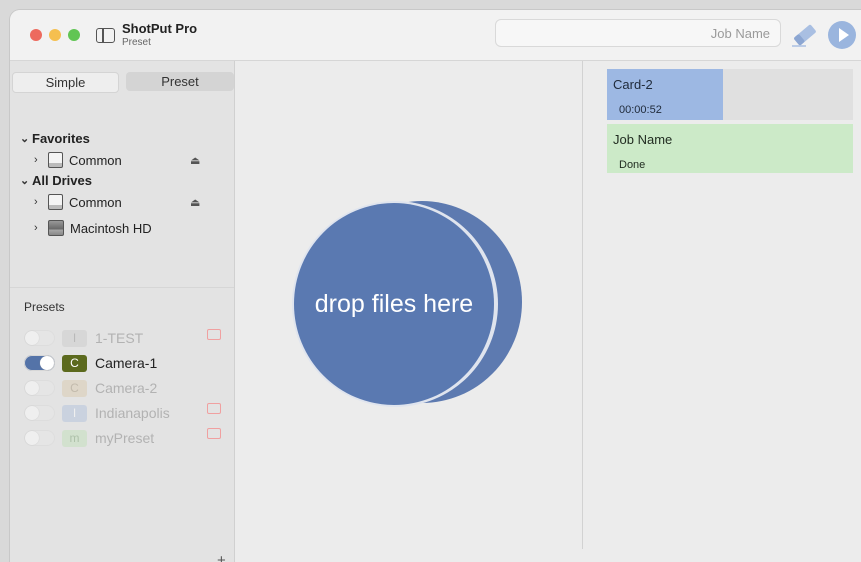  I want to click on minimize-window-button, so click(55, 35).